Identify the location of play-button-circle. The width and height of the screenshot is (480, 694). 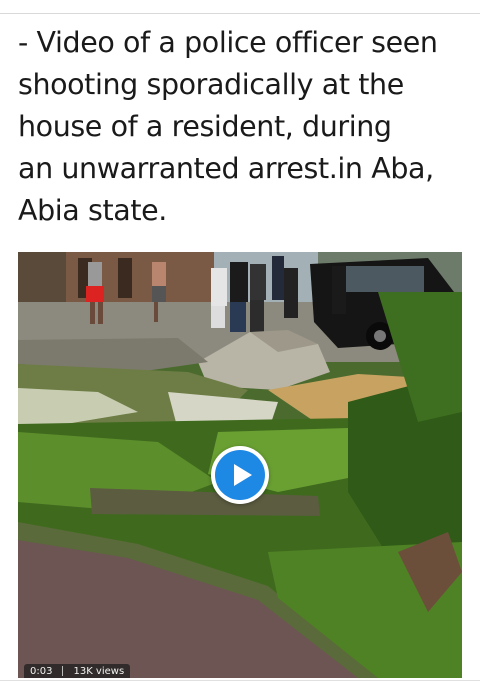
(240, 475).